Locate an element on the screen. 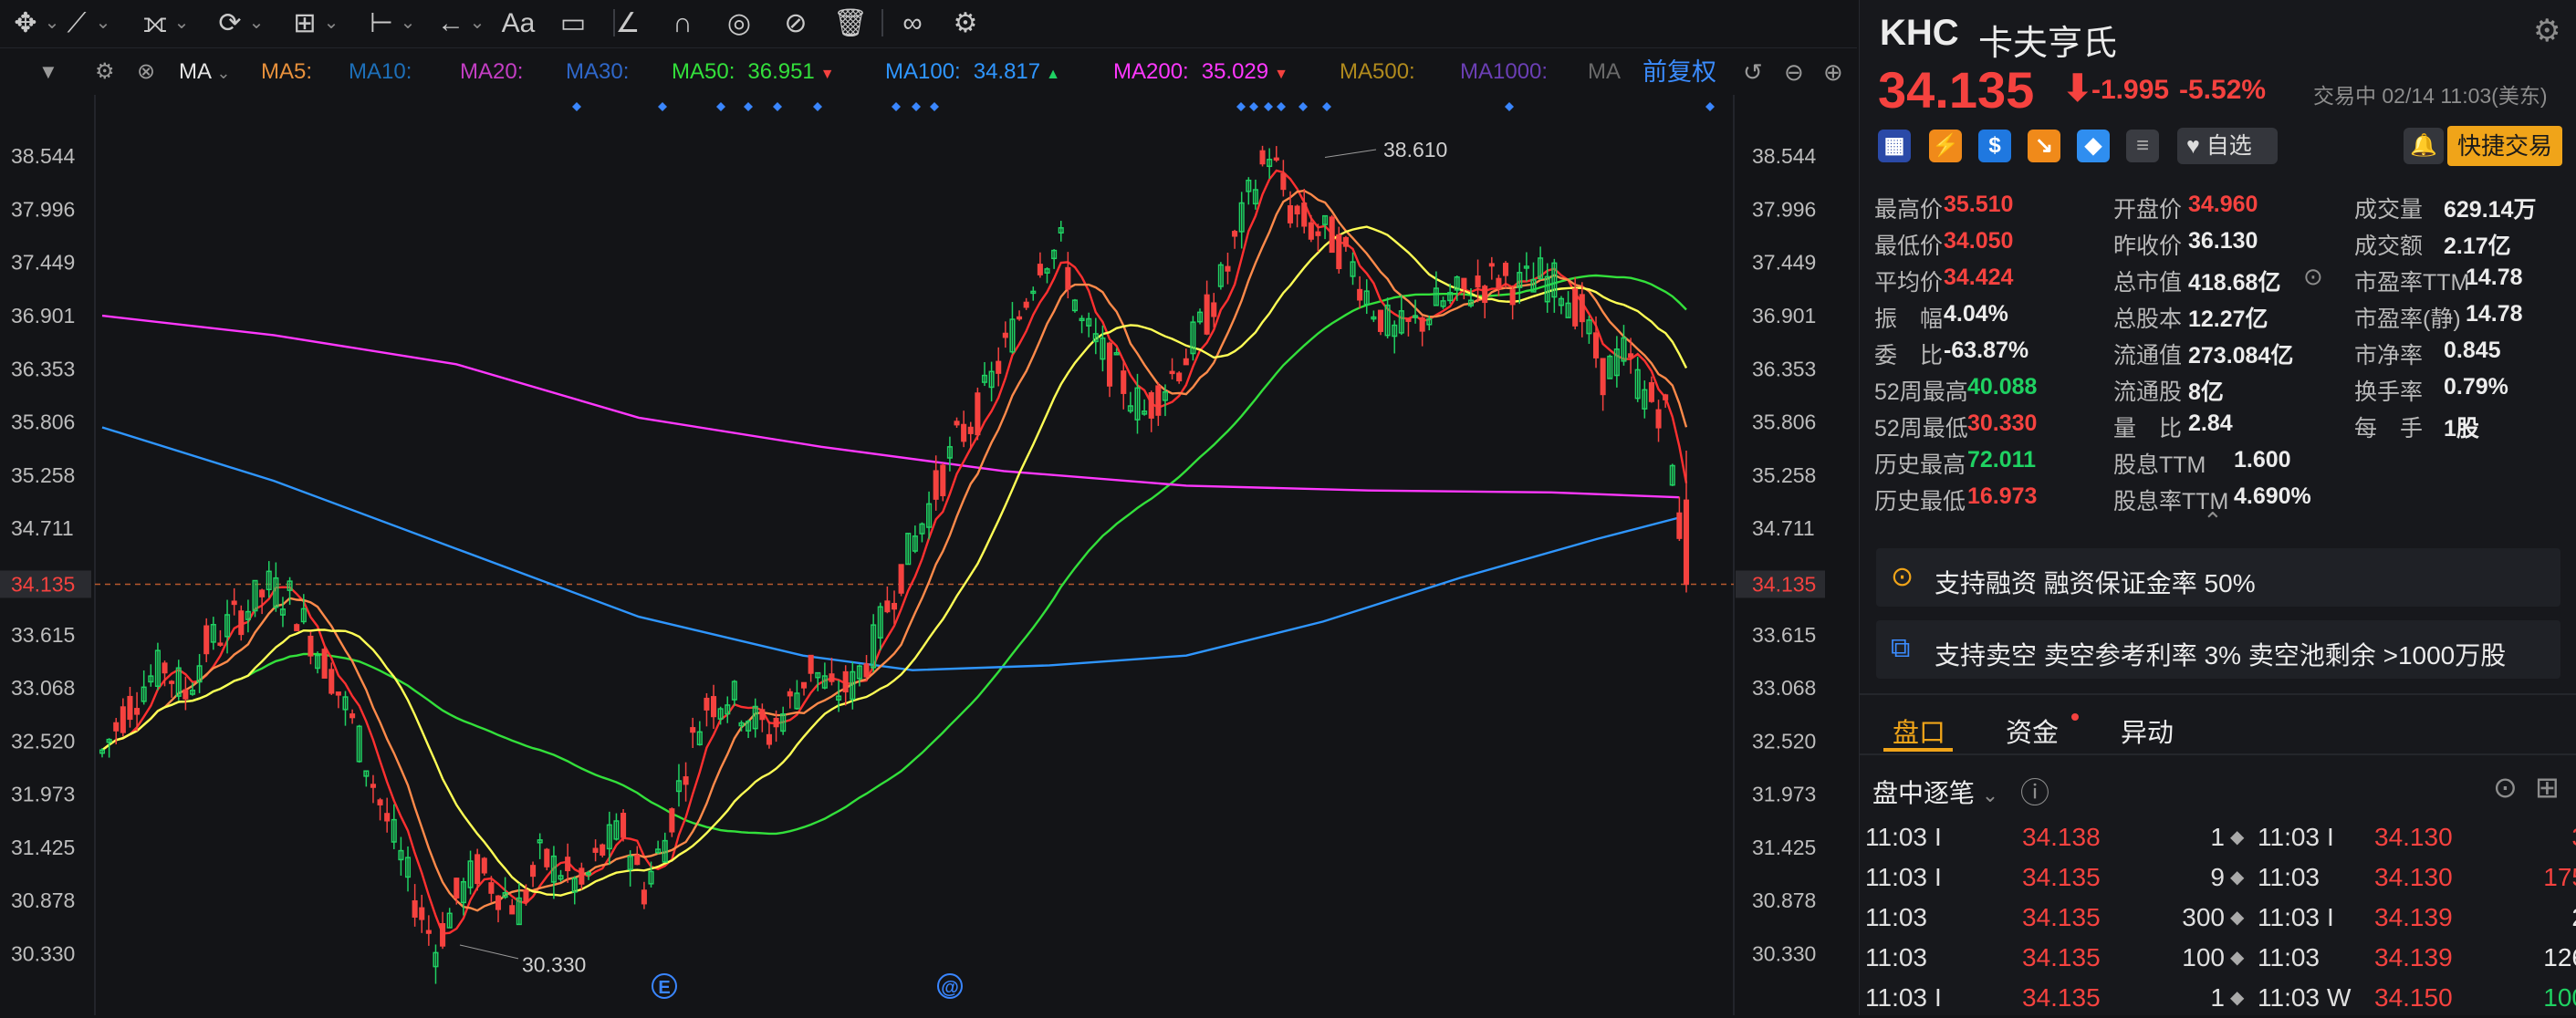 The image size is (2576, 1018). ma-item-ma50: MA50: 36.951 ▼ is located at coordinates (753, 73).